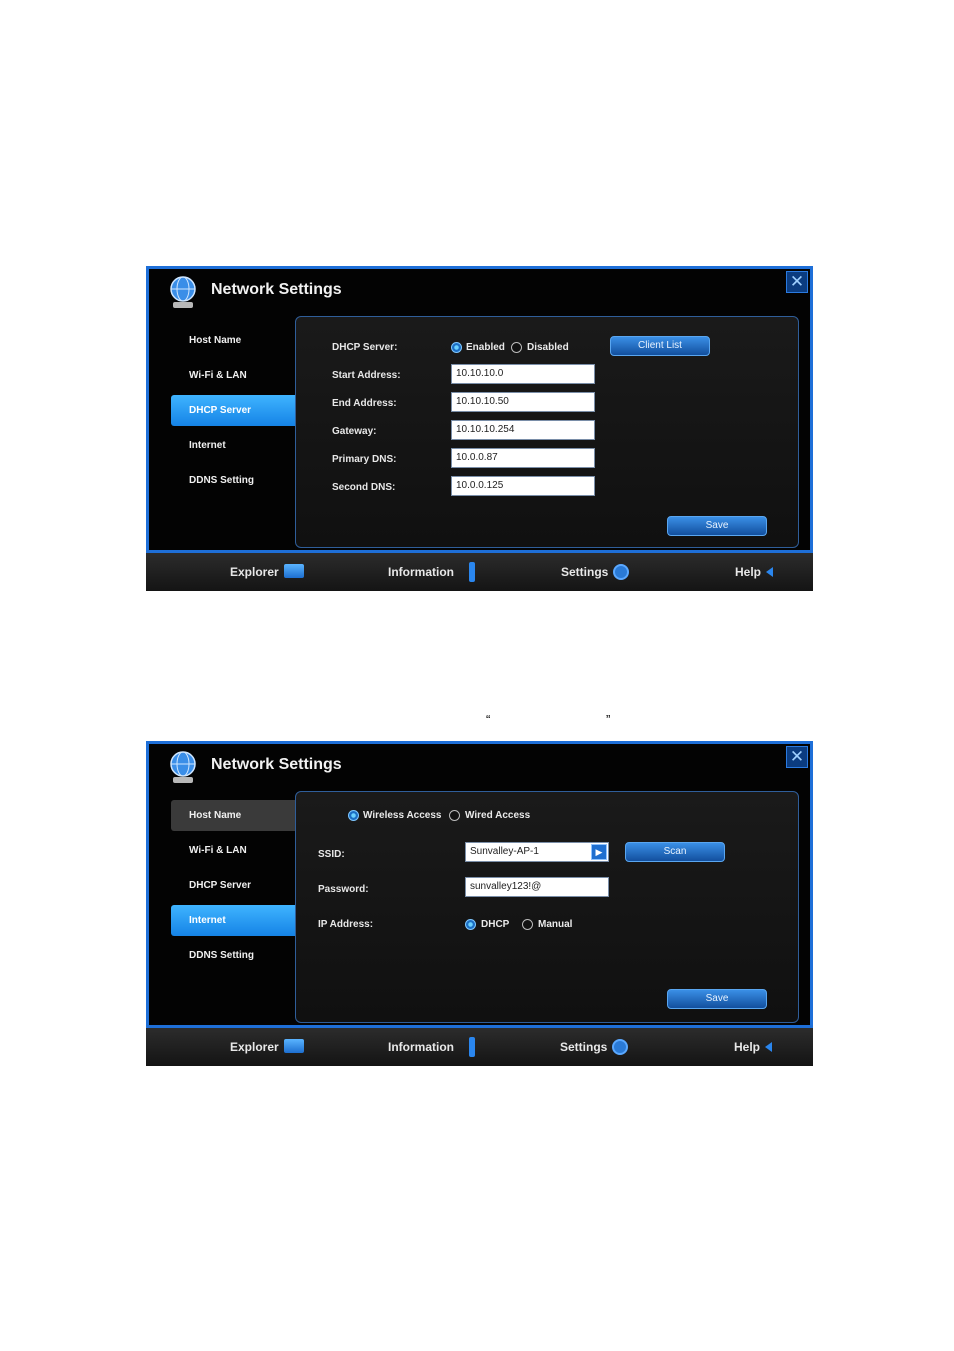 The width and height of the screenshot is (954, 1351). What do you see at coordinates (402, 815) in the screenshot?
I see `wireless-access-label: Wireless Access` at bounding box center [402, 815].